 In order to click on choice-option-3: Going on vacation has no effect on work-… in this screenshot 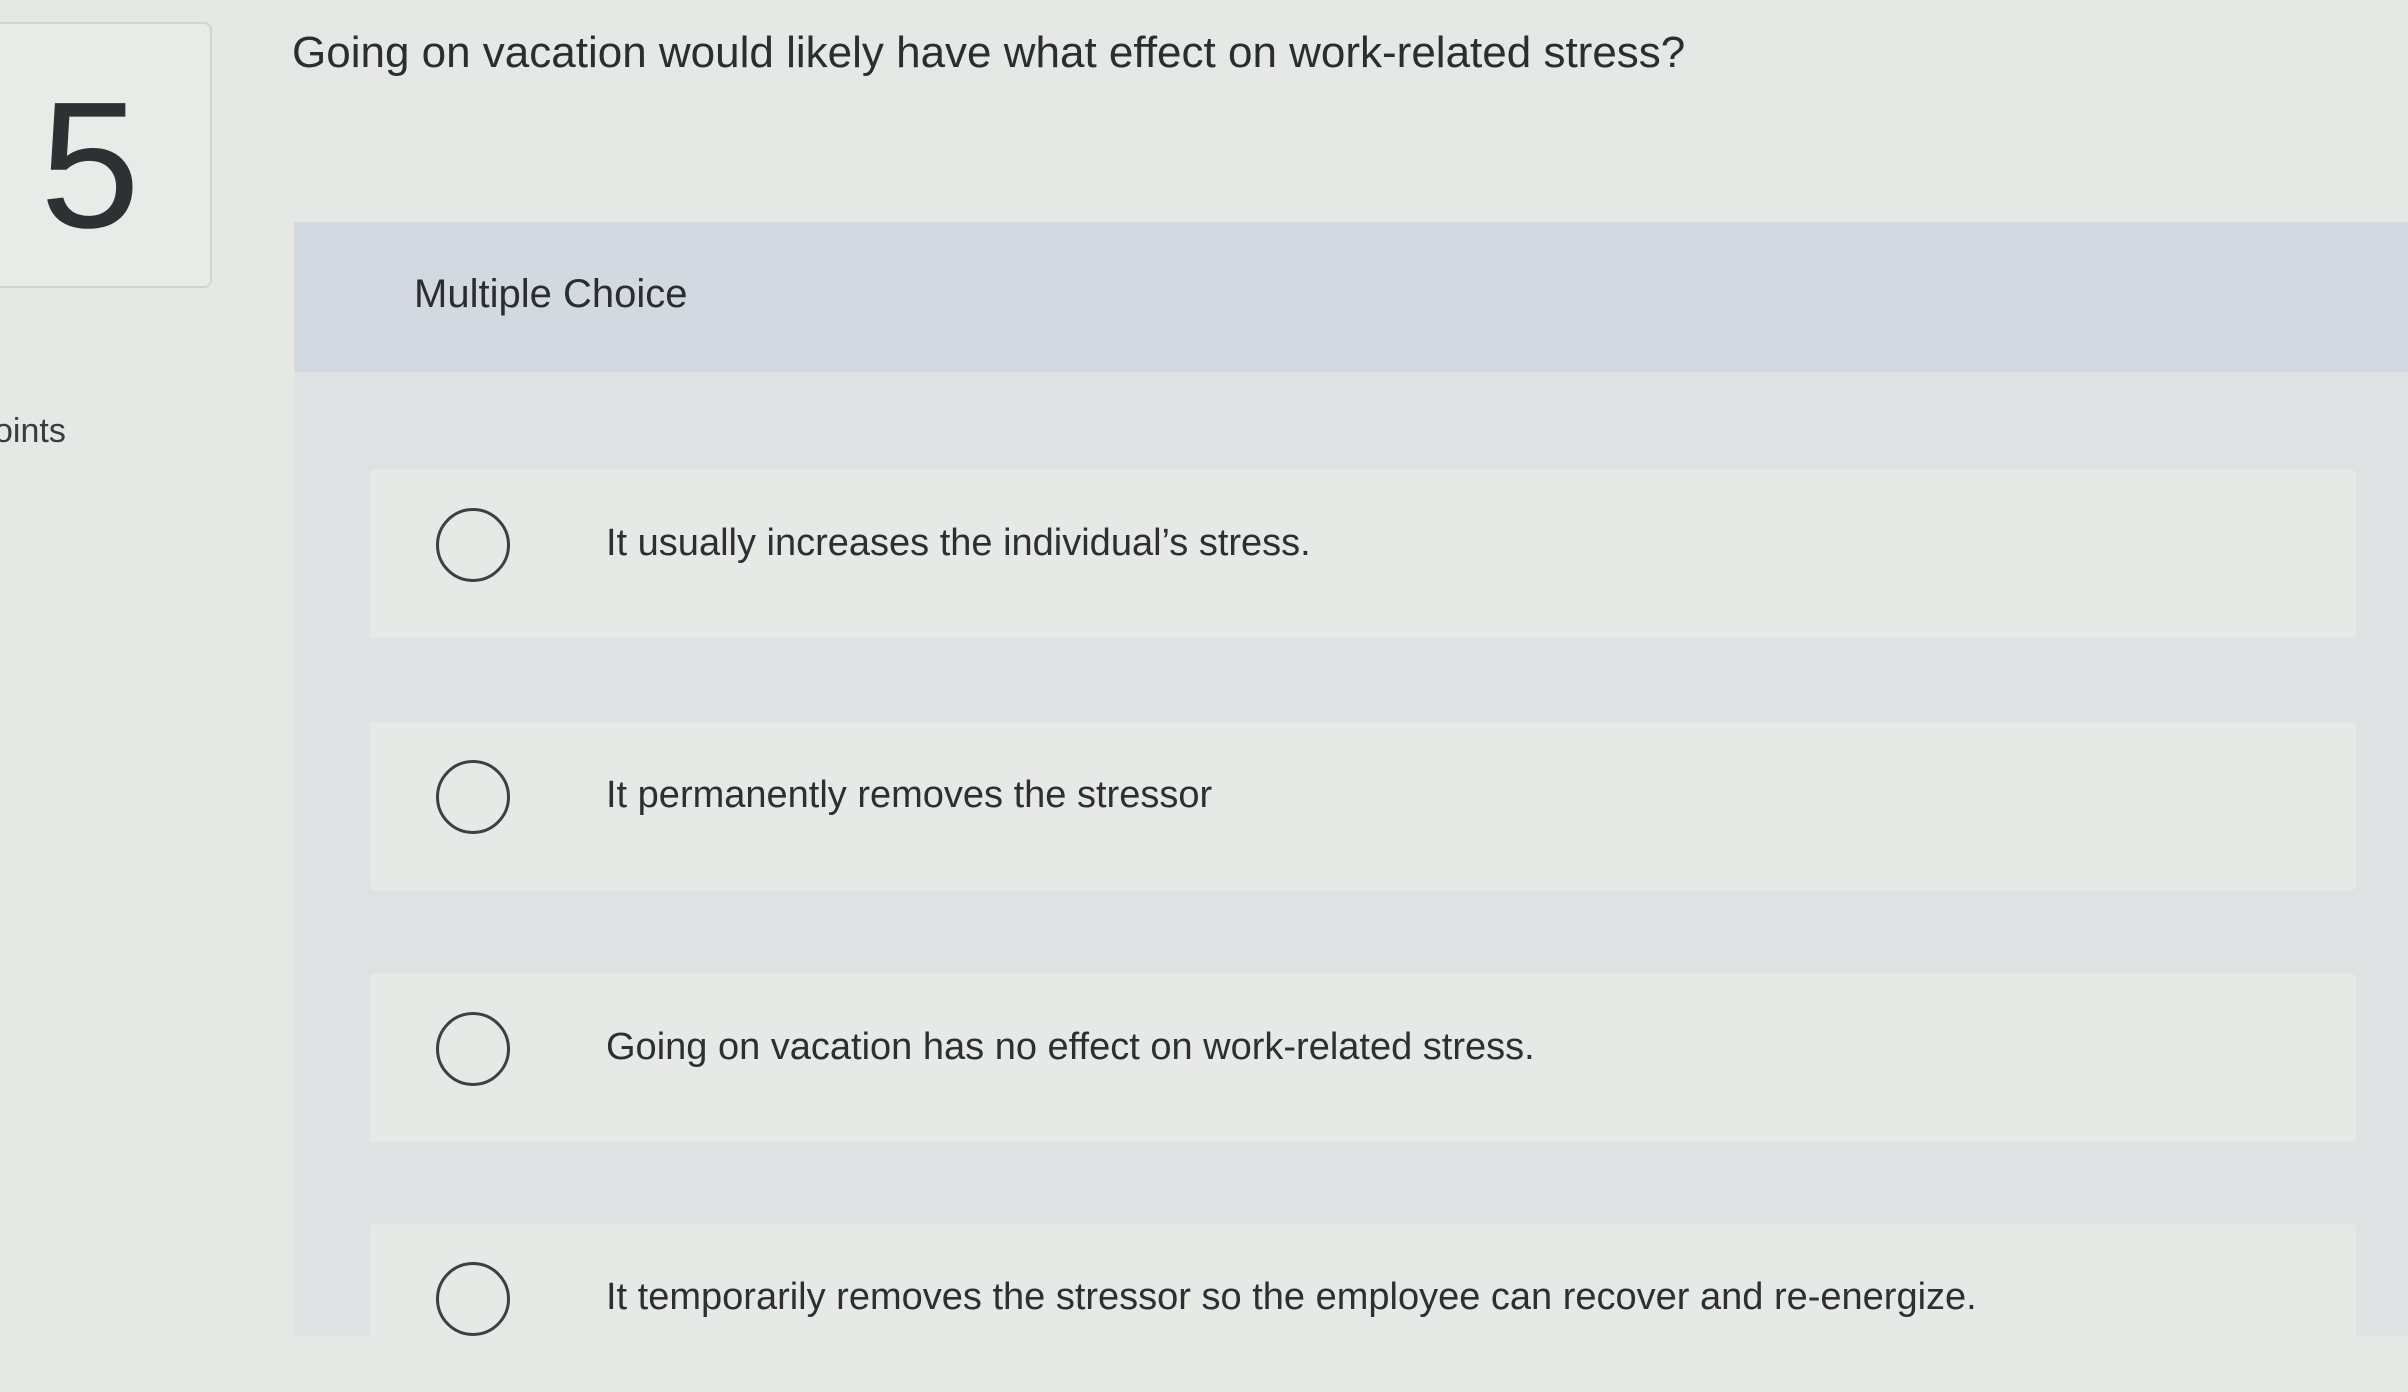, I will do `click(1363, 1058)`.